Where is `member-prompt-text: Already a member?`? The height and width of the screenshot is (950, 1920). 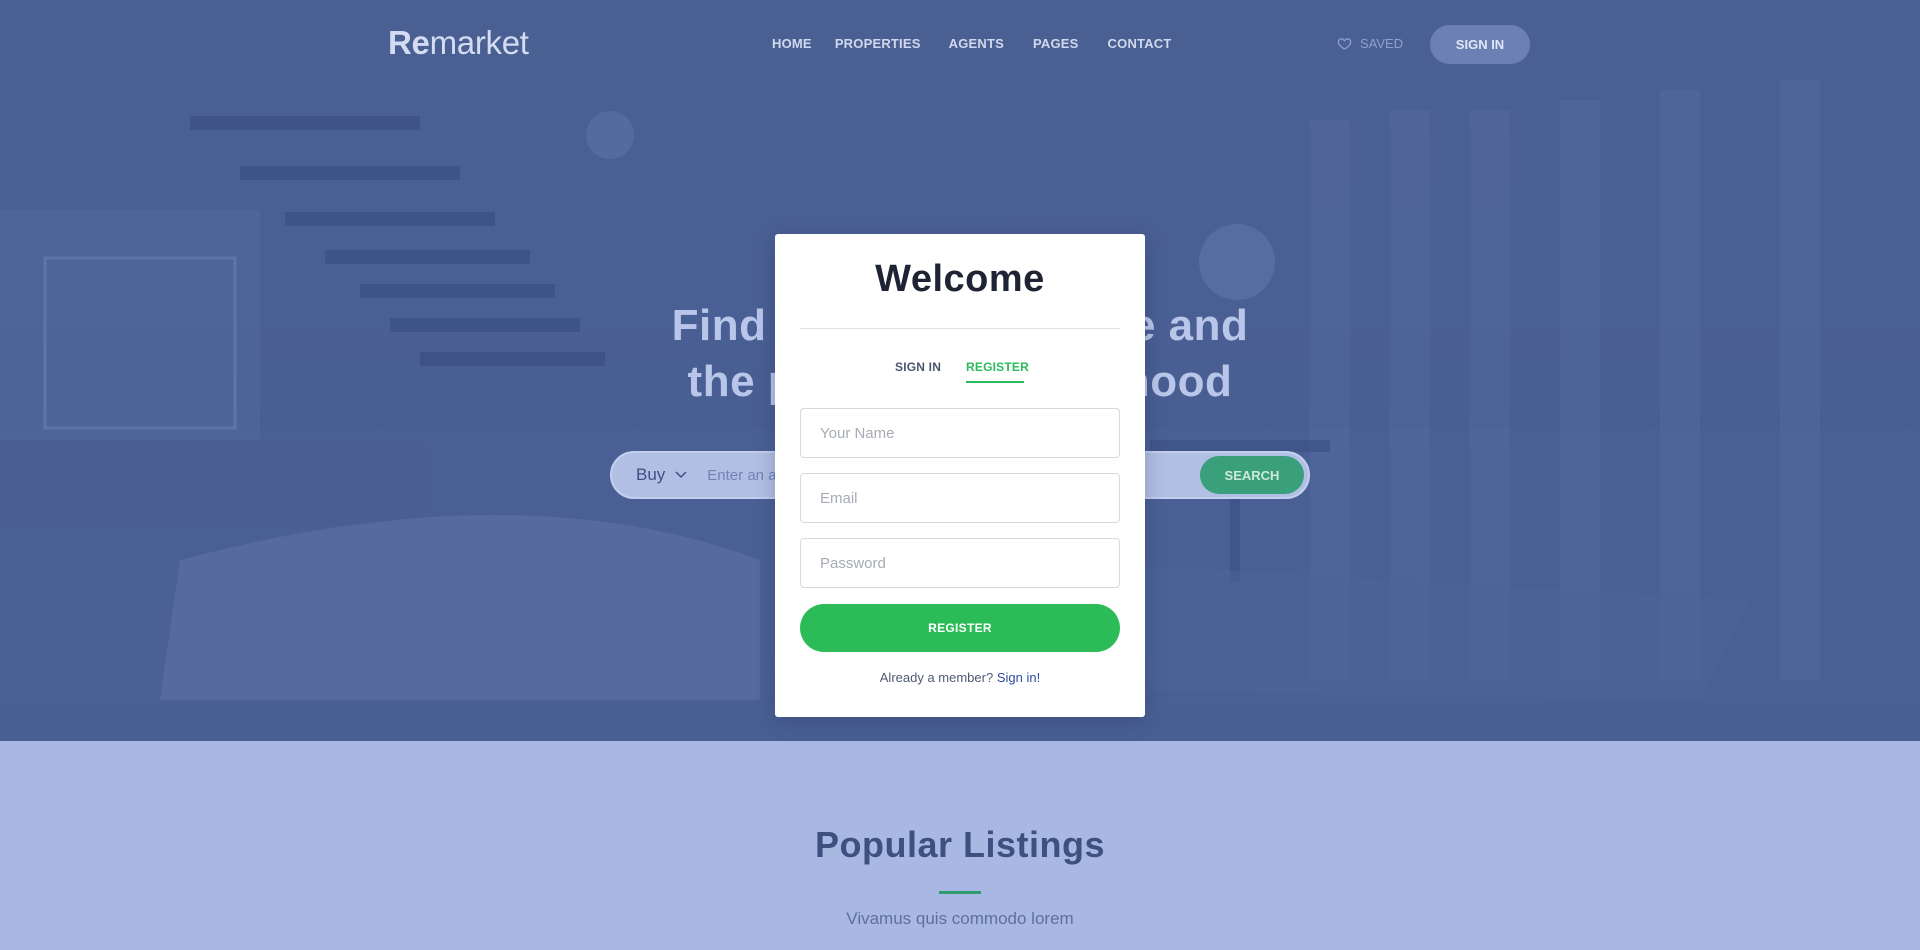 member-prompt-text: Already a member? is located at coordinates (936, 677).